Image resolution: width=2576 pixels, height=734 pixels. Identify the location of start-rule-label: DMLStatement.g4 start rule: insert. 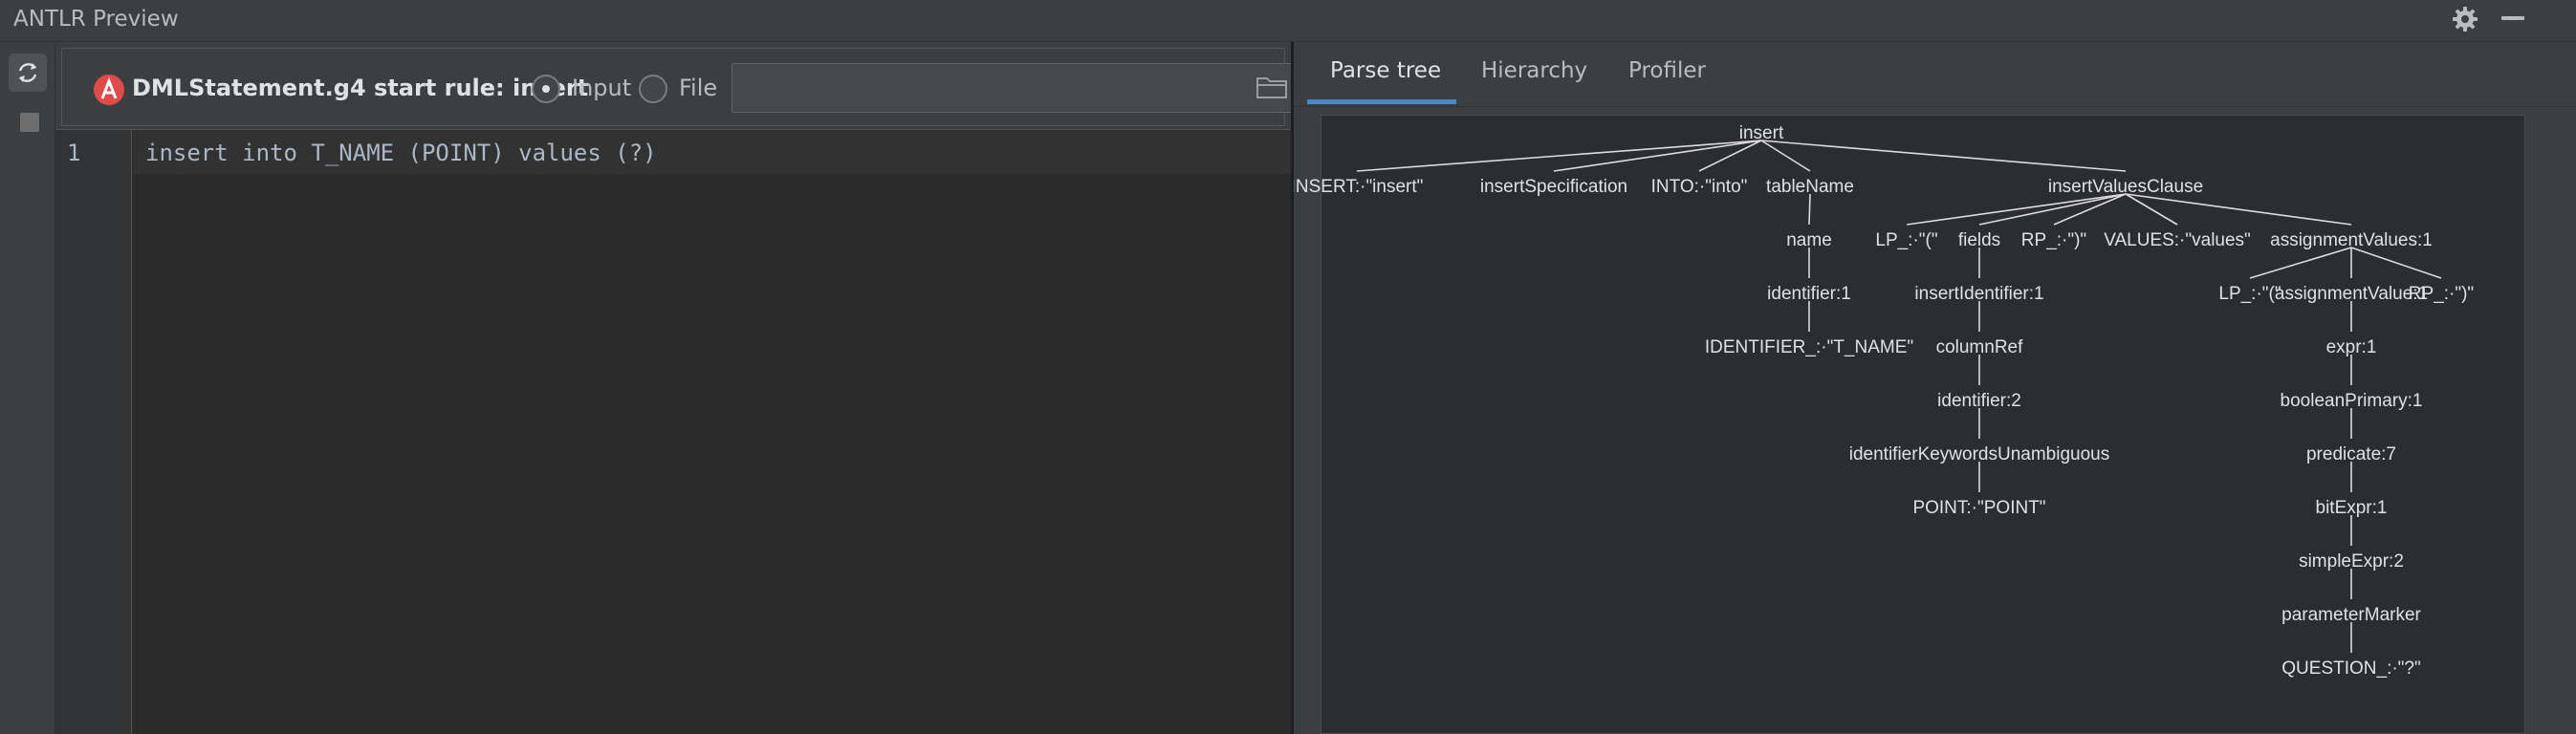
(360, 88).